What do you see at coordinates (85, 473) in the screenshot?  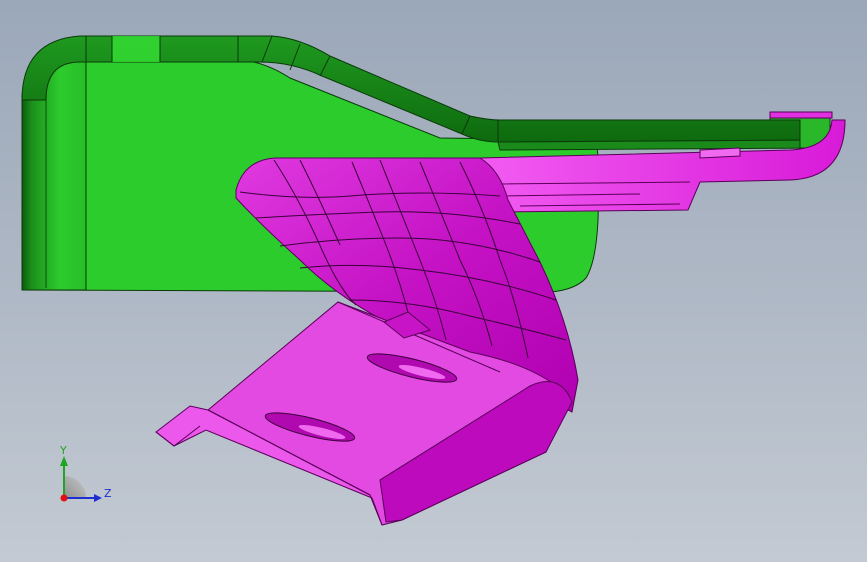 I see `orientation-triad: Y Z` at bounding box center [85, 473].